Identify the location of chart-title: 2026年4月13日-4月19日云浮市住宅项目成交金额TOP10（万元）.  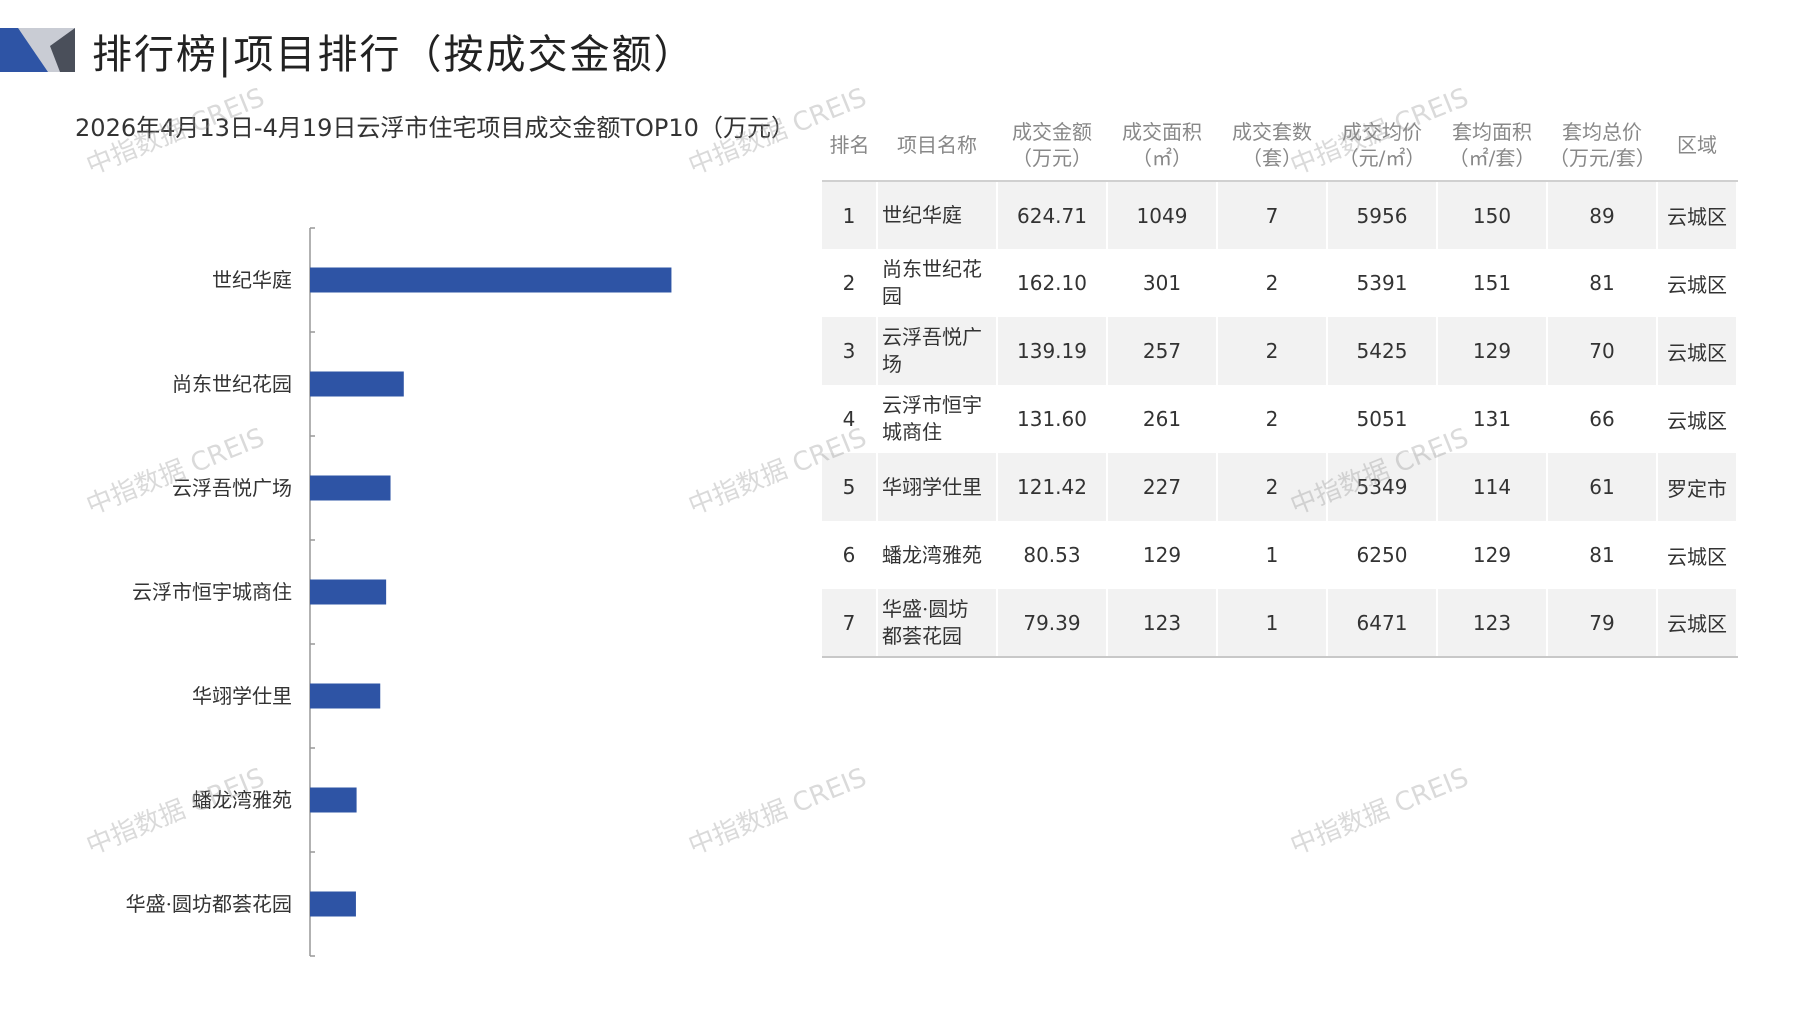
(435, 128).